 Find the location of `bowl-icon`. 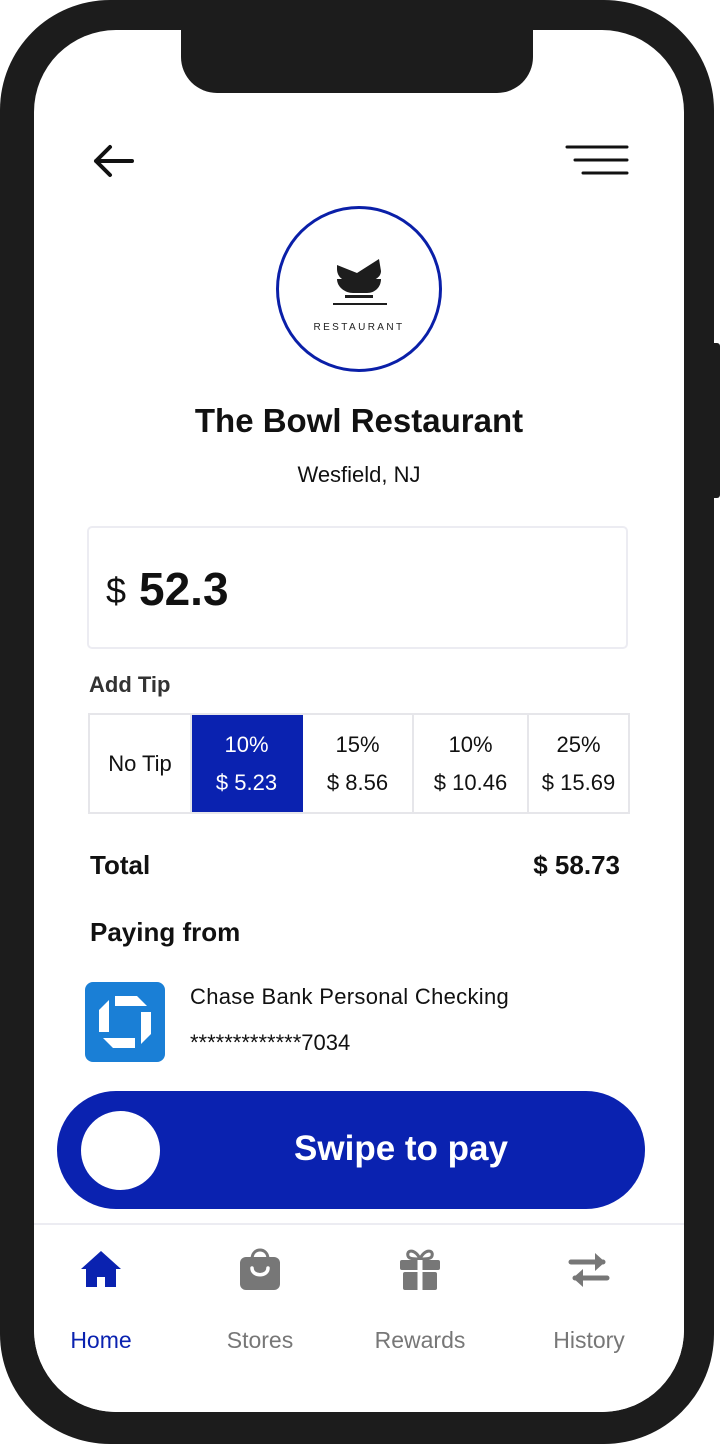

bowl-icon is located at coordinates (360, 282).